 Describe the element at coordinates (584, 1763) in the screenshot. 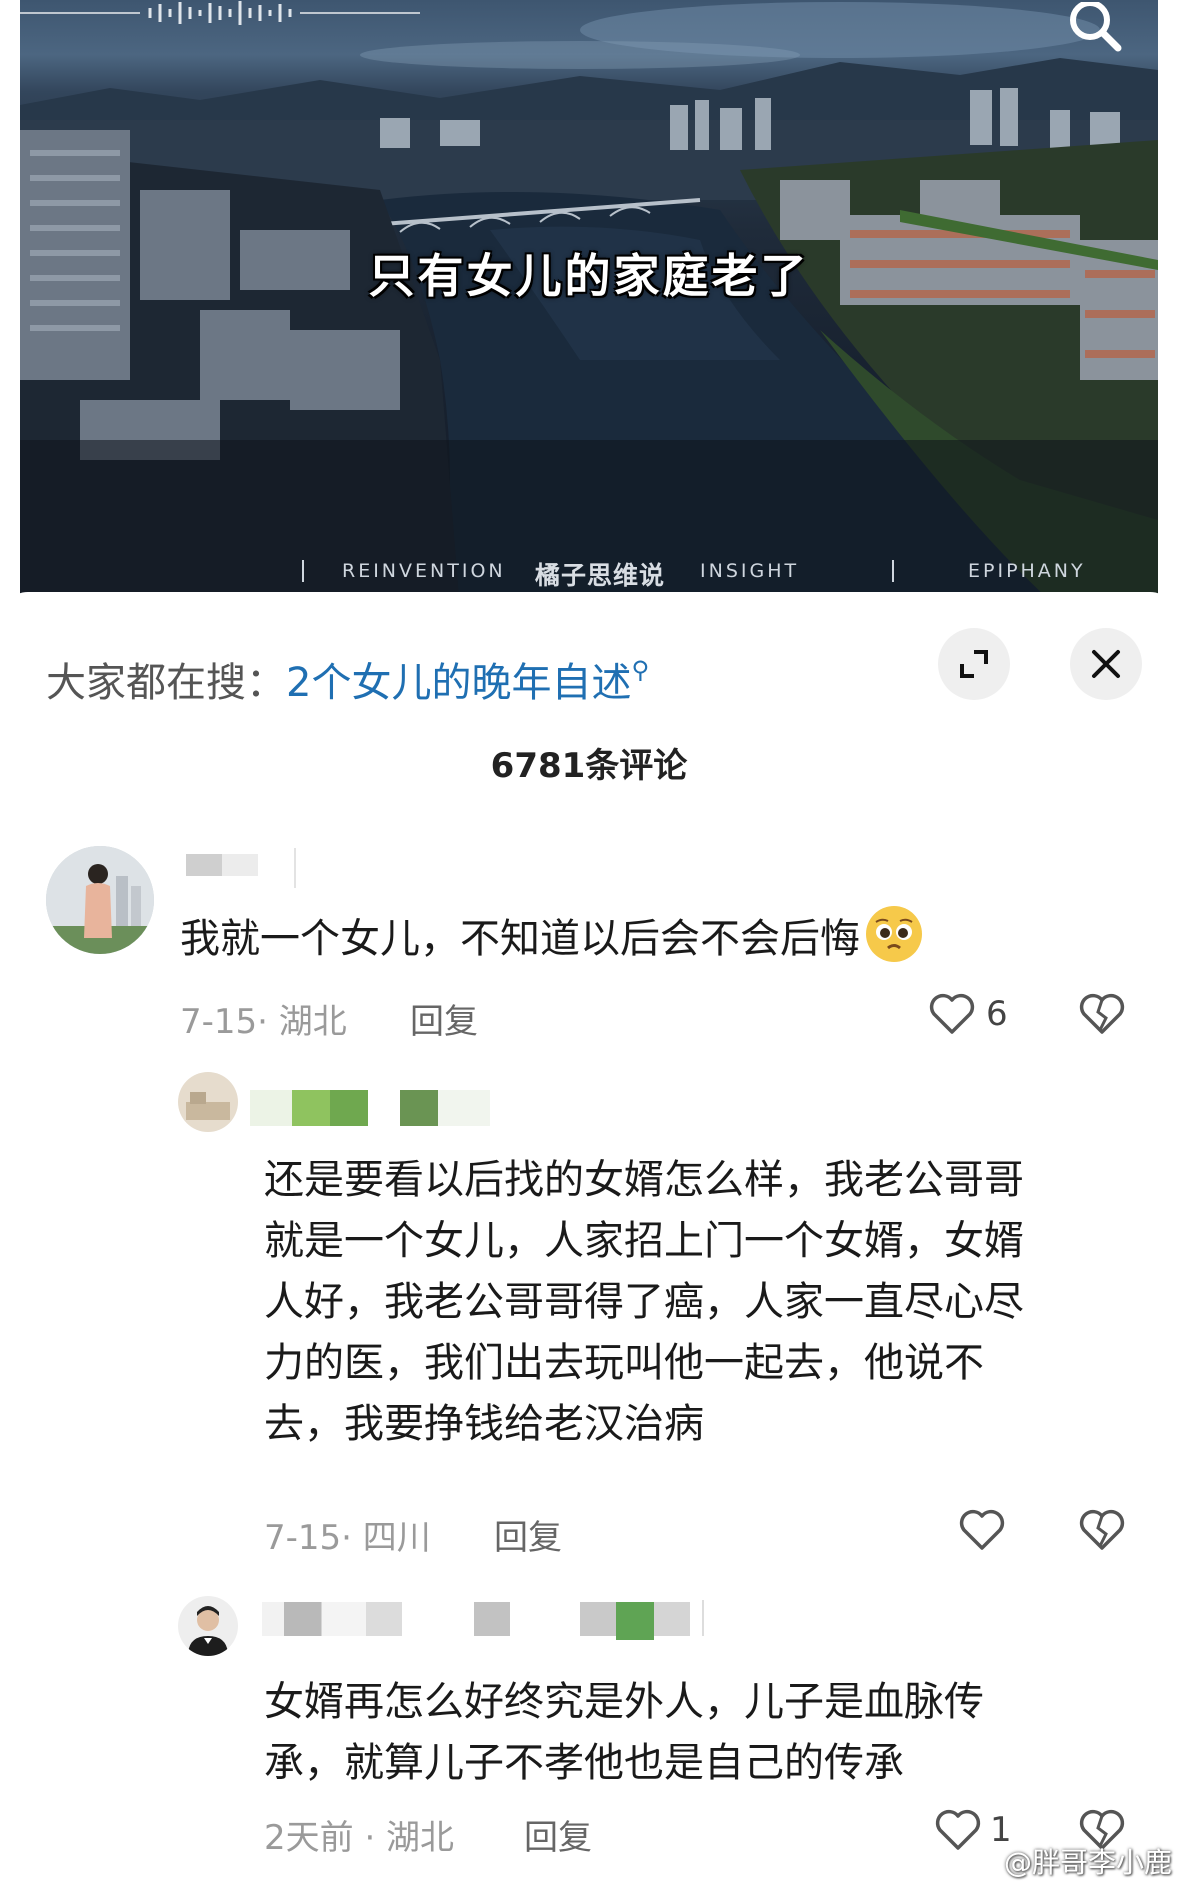

I see `comment-line: 承，就算儿子不孝他也是自己的传承` at that location.